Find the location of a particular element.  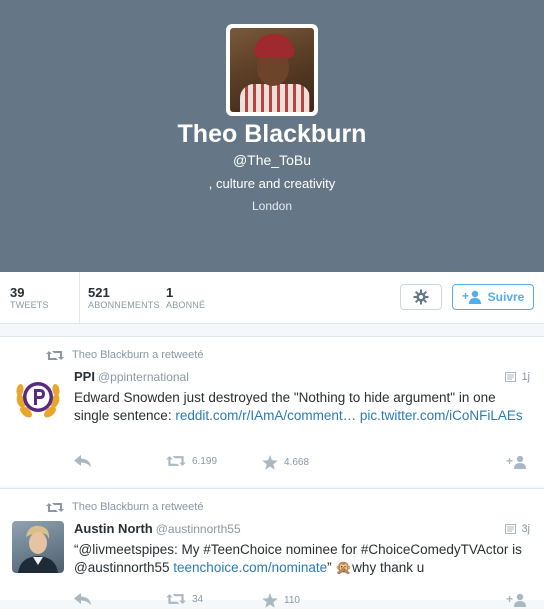

profile-location: London is located at coordinates (272, 206).